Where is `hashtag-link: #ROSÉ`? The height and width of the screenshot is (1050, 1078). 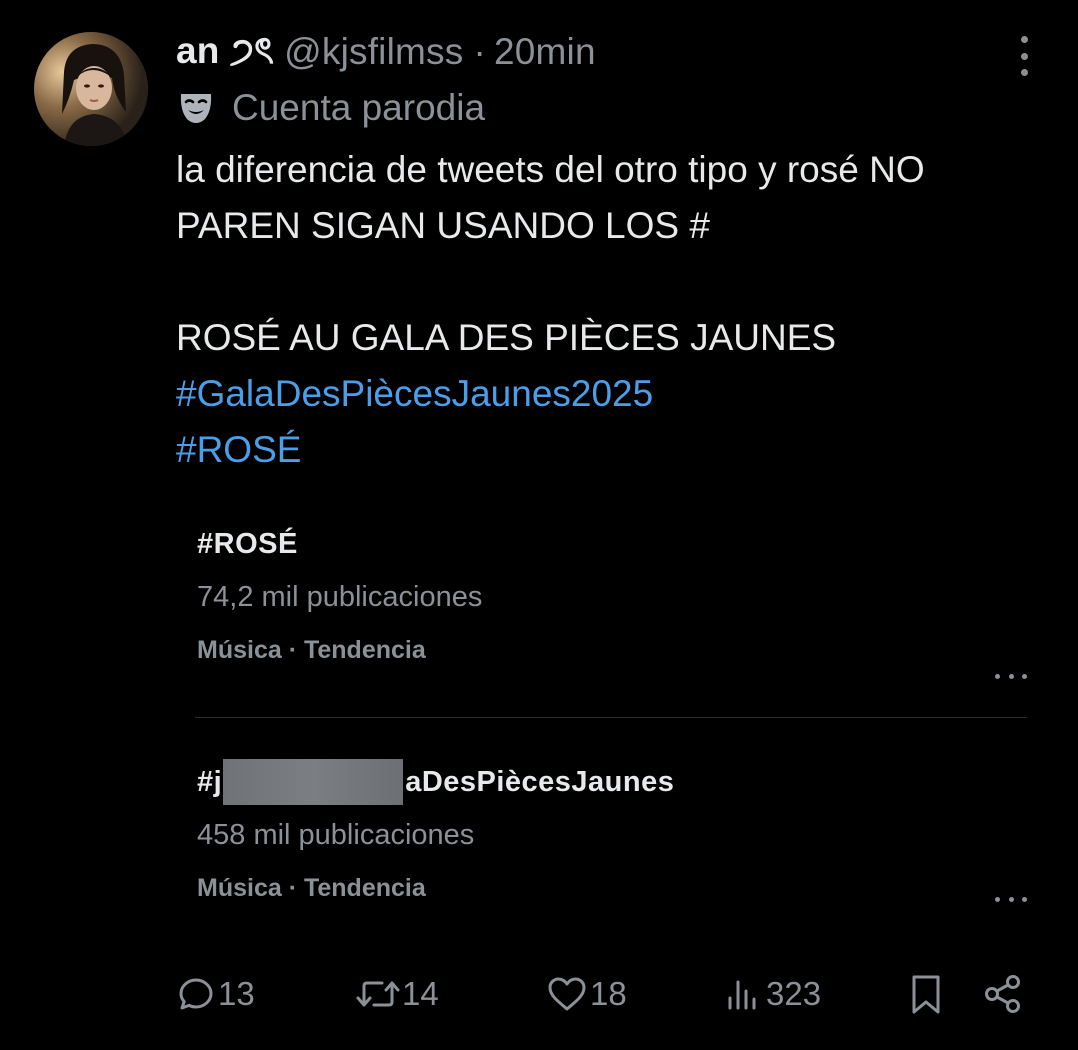
hashtag-link: #ROSÉ is located at coordinates (616, 450).